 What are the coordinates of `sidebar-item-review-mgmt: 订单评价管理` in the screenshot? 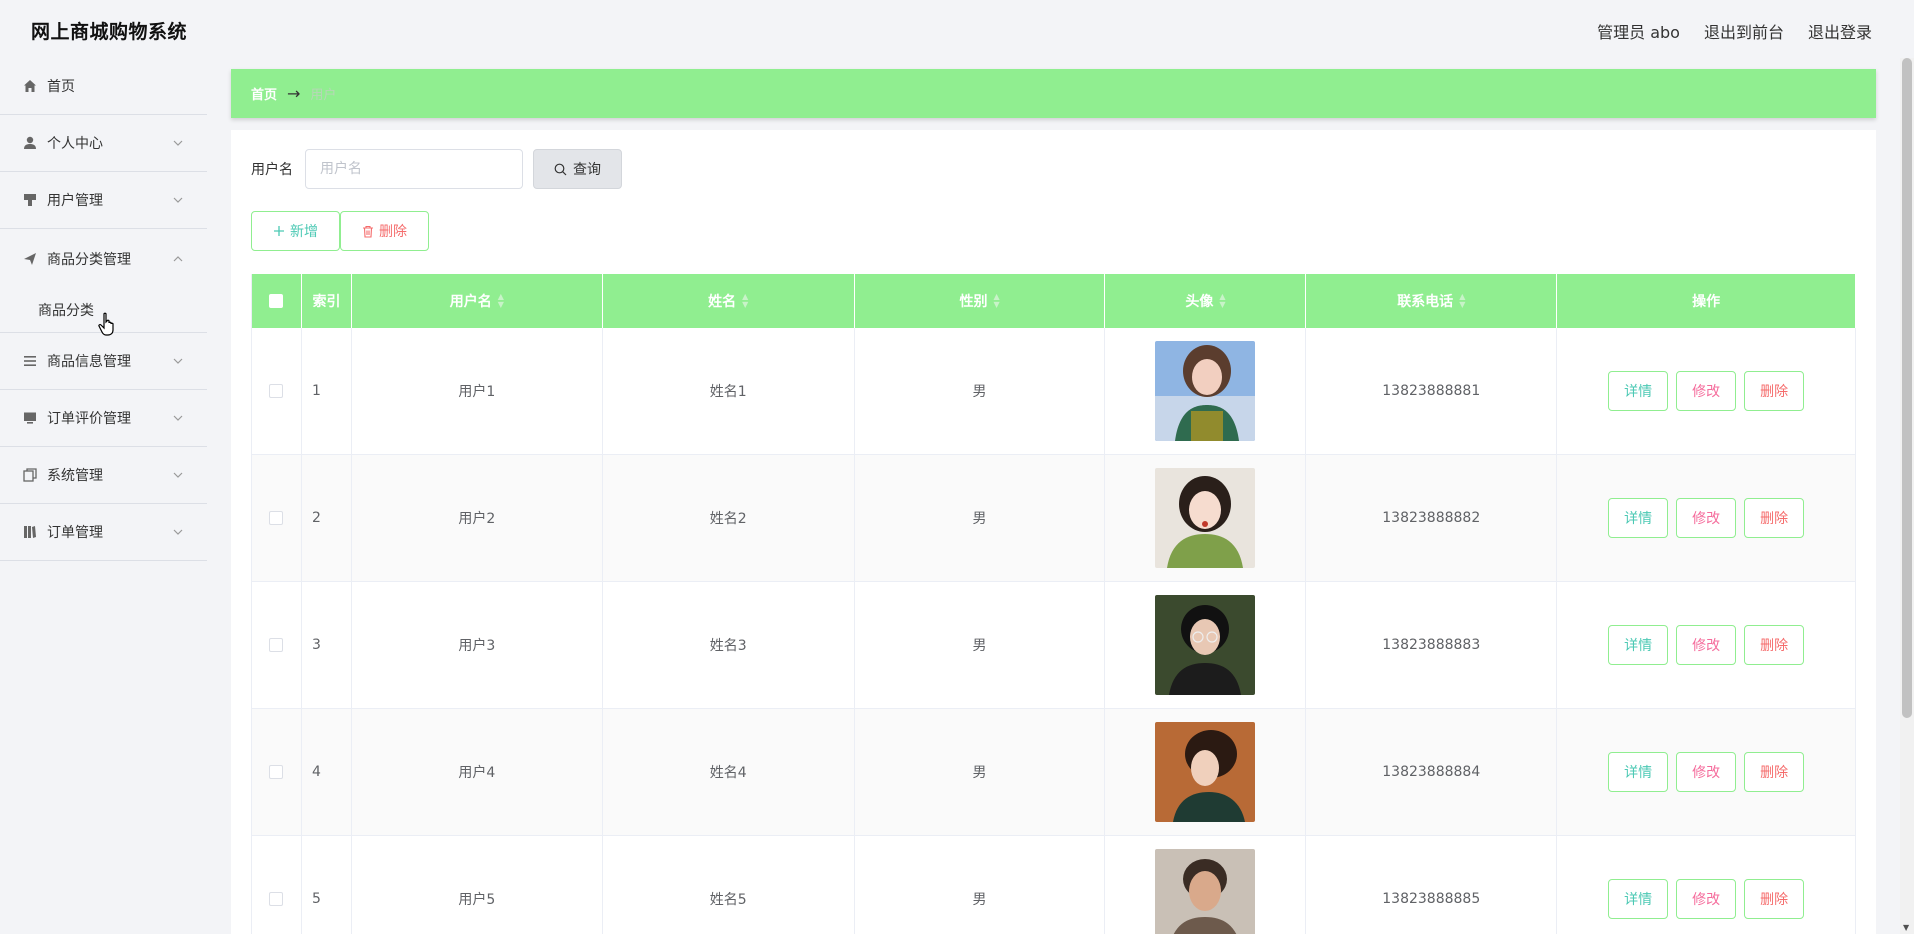 It's located at (103, 418).